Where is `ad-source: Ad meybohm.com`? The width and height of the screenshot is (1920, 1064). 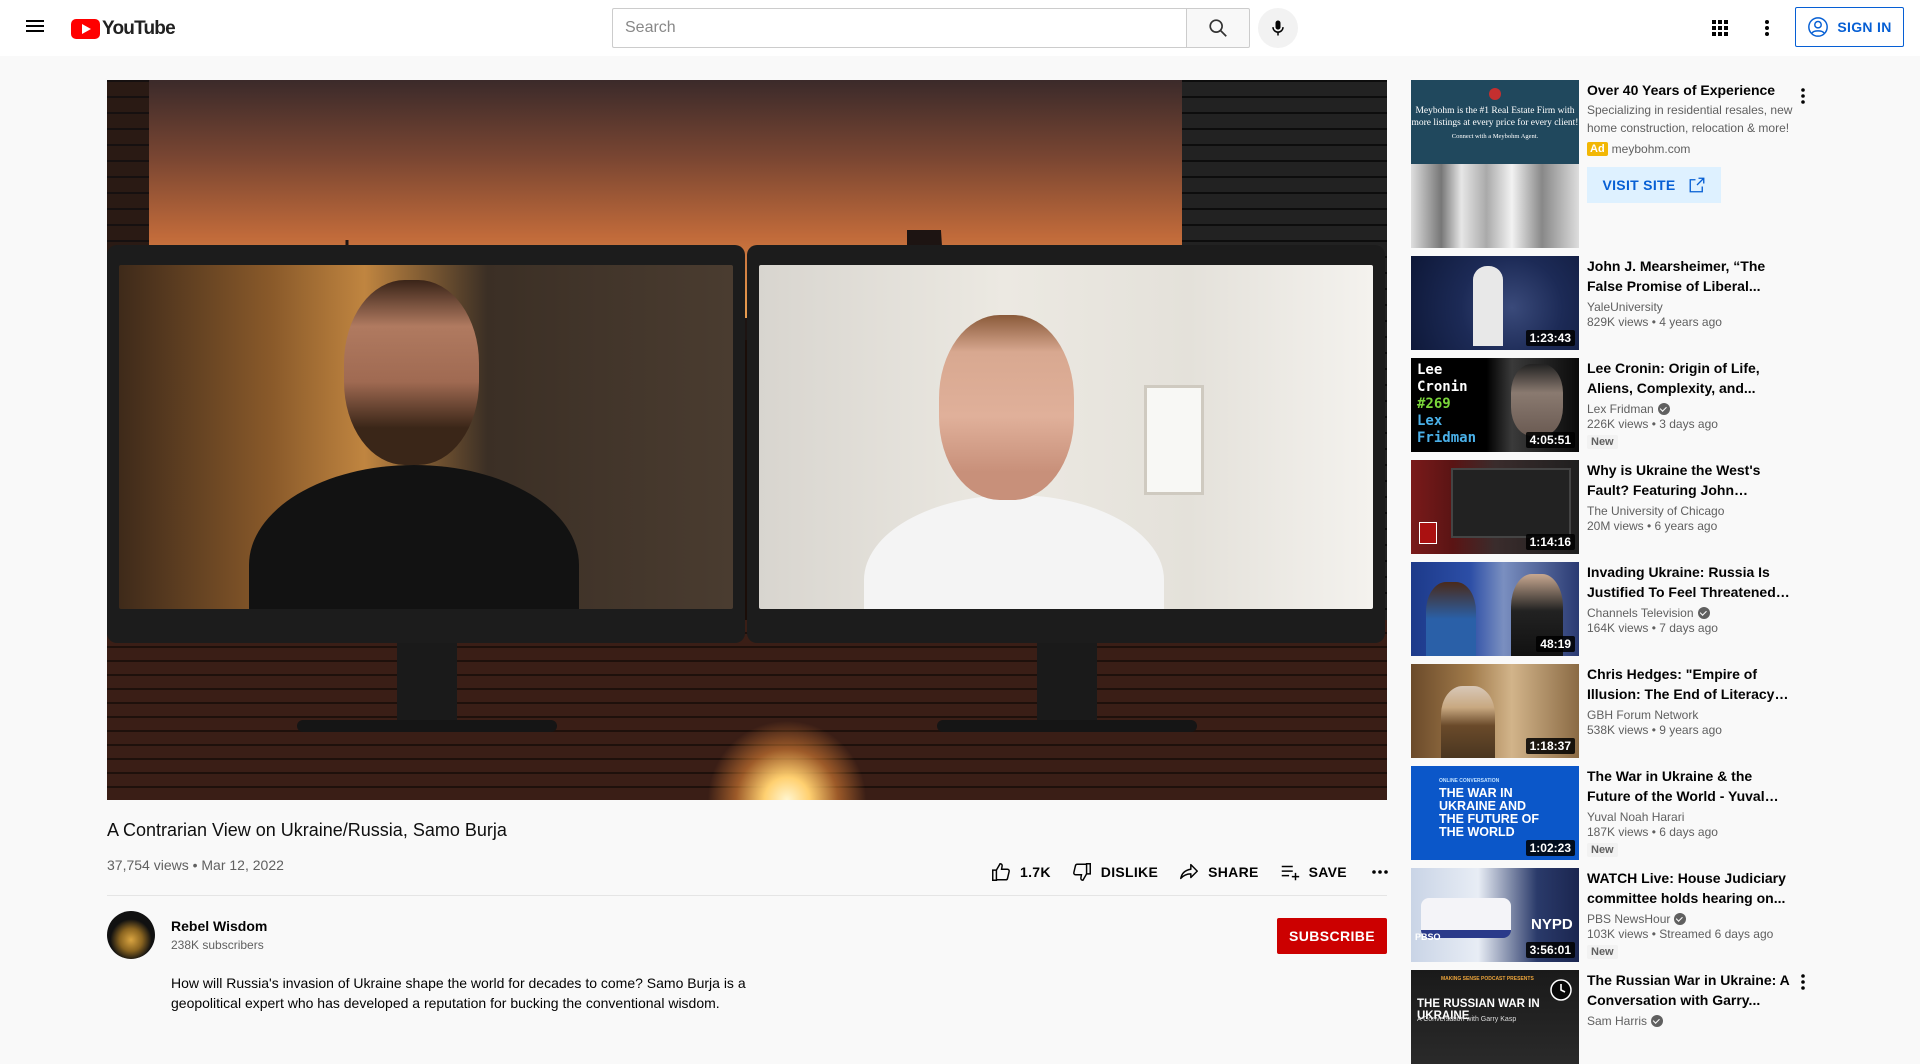 ad-source: Ad meybohm.com is located at coordinates (1692, 149).